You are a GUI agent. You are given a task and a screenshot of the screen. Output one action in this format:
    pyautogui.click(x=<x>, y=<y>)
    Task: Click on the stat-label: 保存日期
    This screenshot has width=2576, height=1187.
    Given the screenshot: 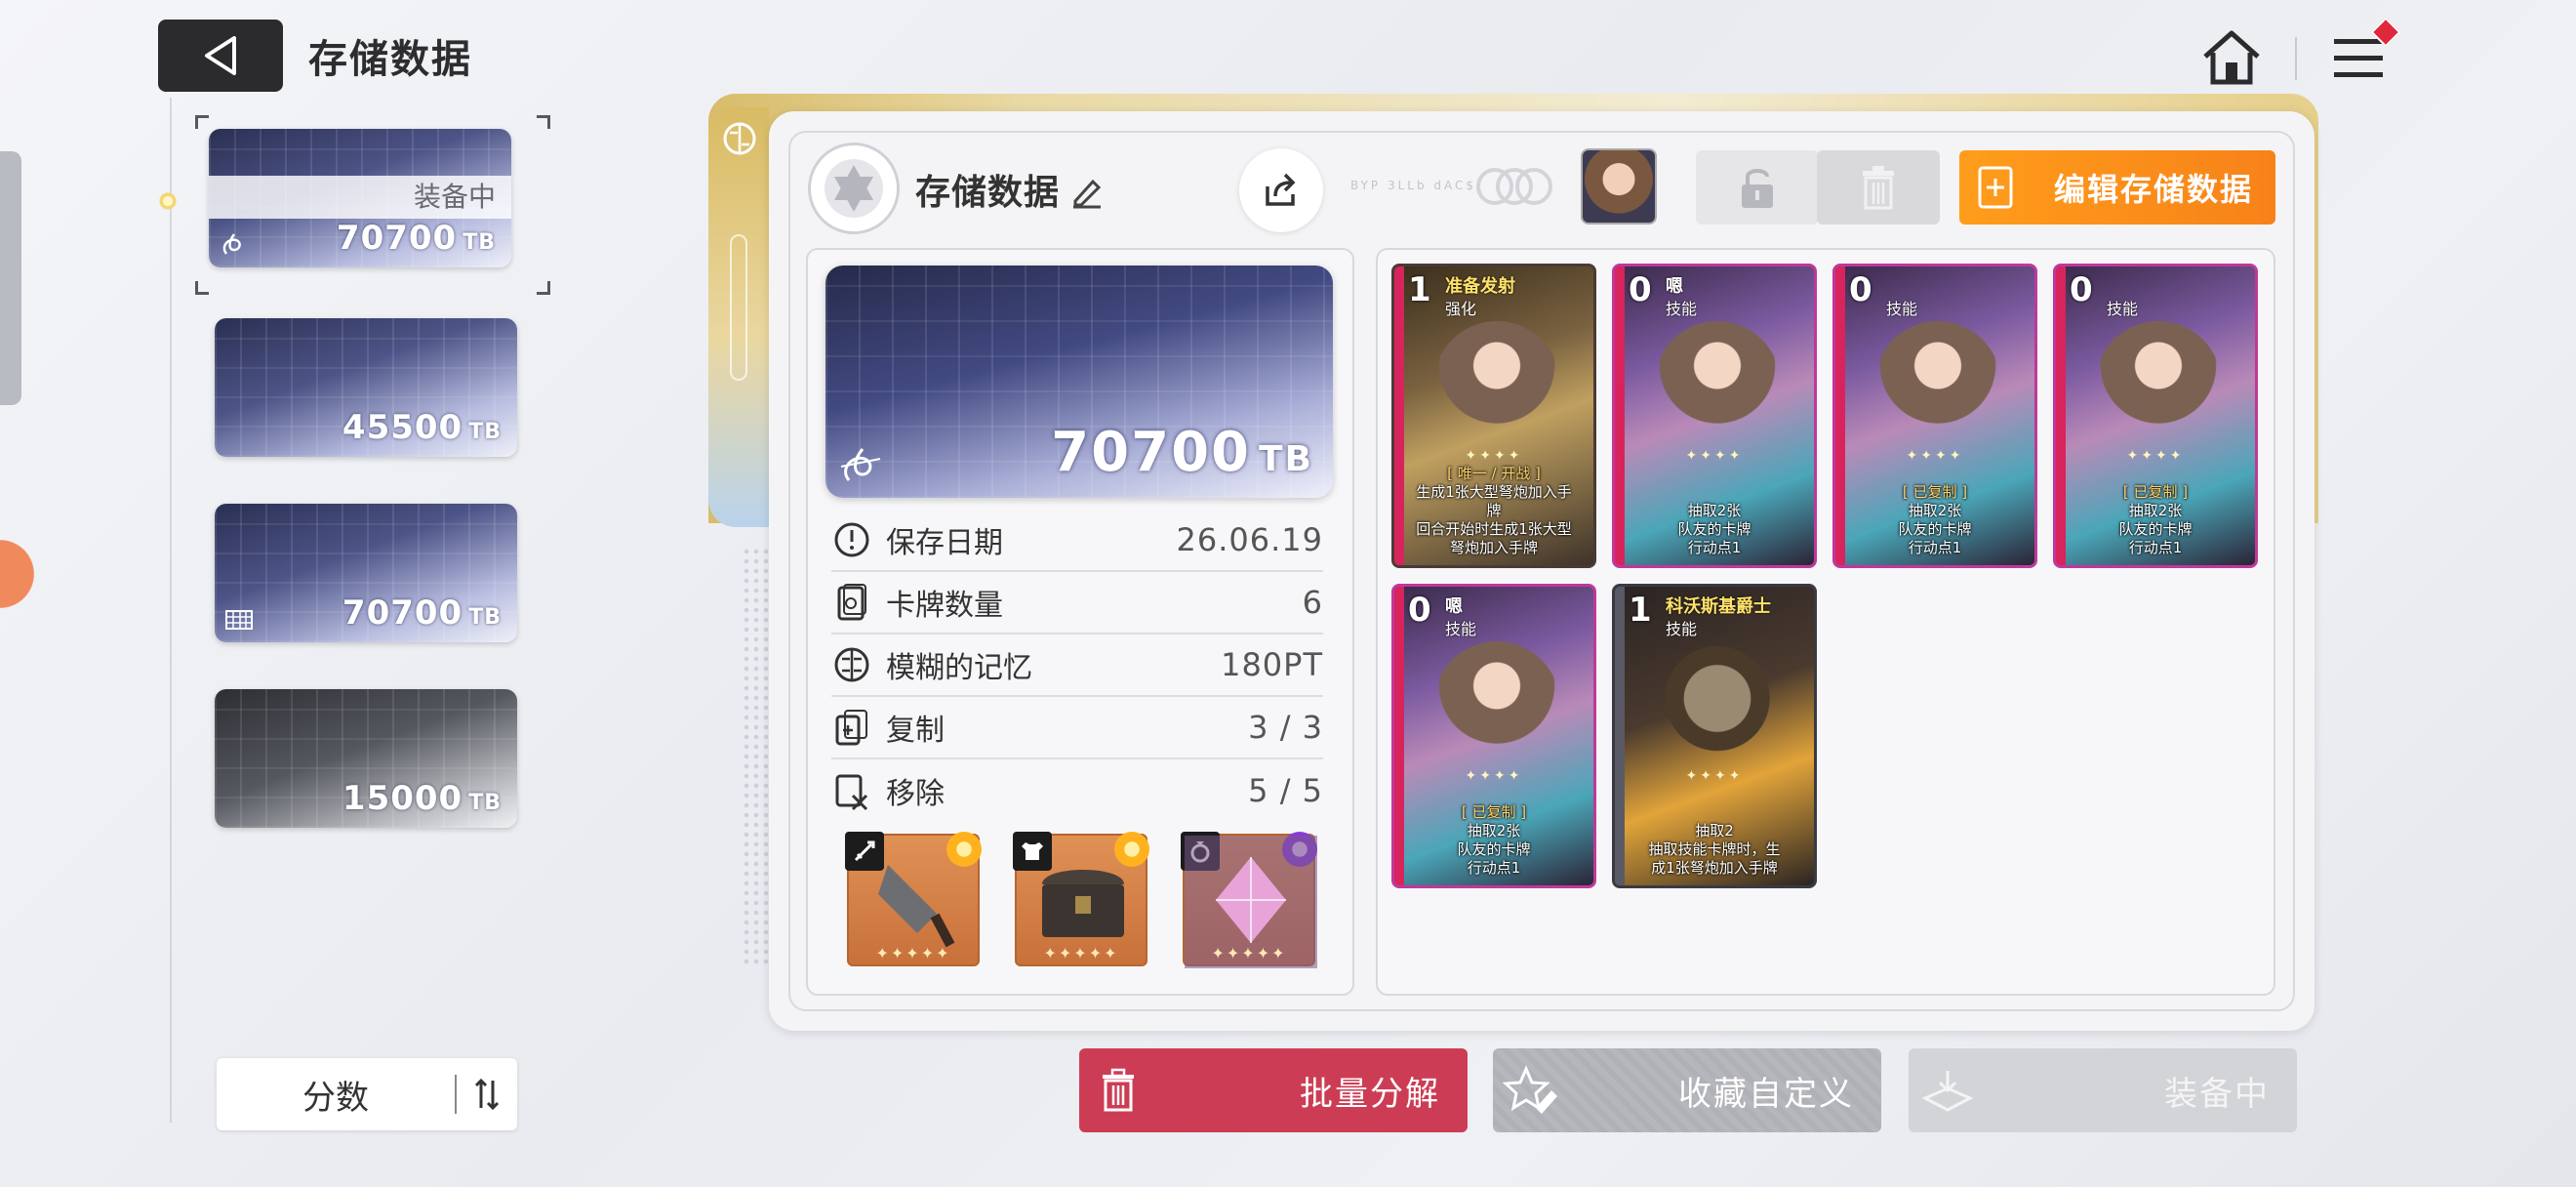 What is the action you would take?
    pyautogui.click(x=944, y=543)
    